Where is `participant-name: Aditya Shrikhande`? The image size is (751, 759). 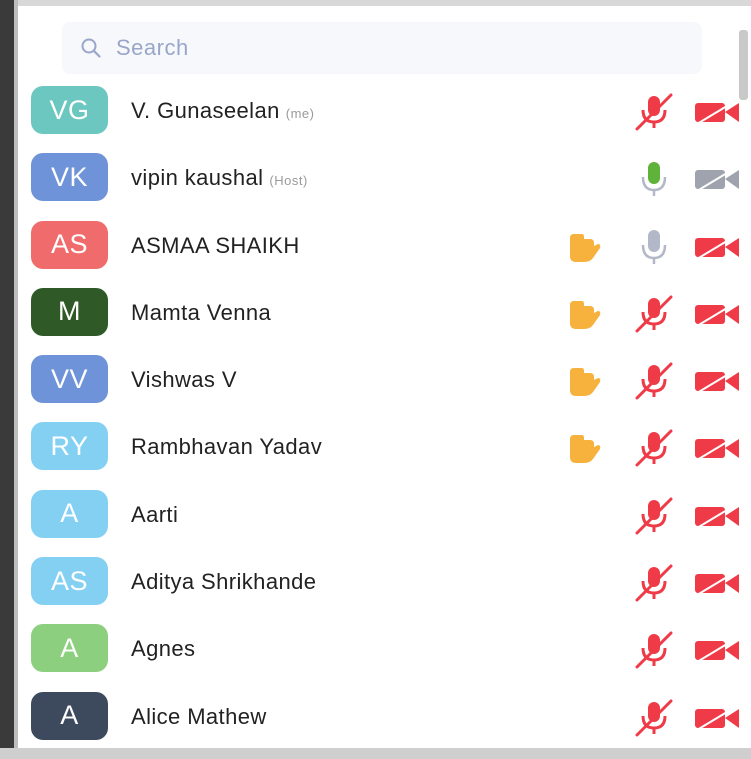
participant-name: Aditya Shrikhande is located at coordinates (223, 582).